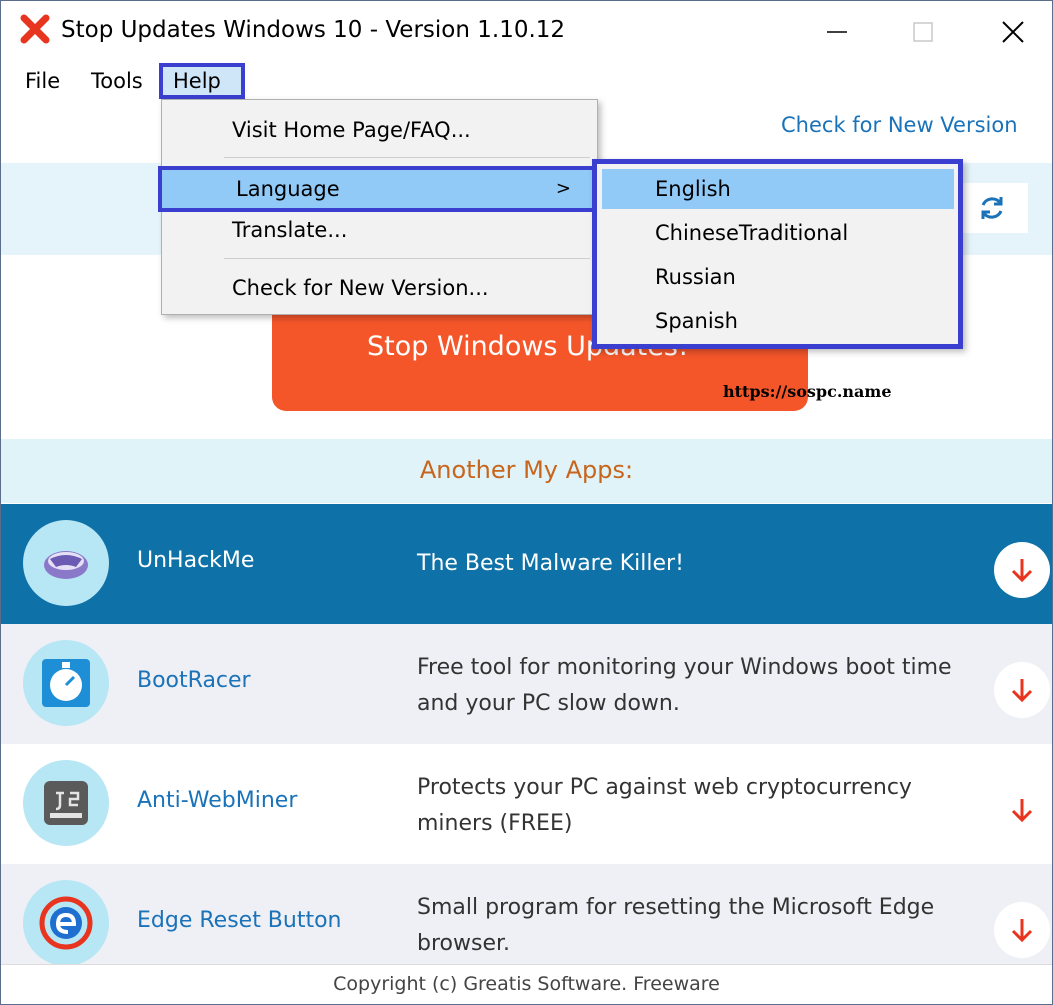 The height and width of the screenshot is (1005, 1053). I want to click on unhackme-icon, so click(66, 563).